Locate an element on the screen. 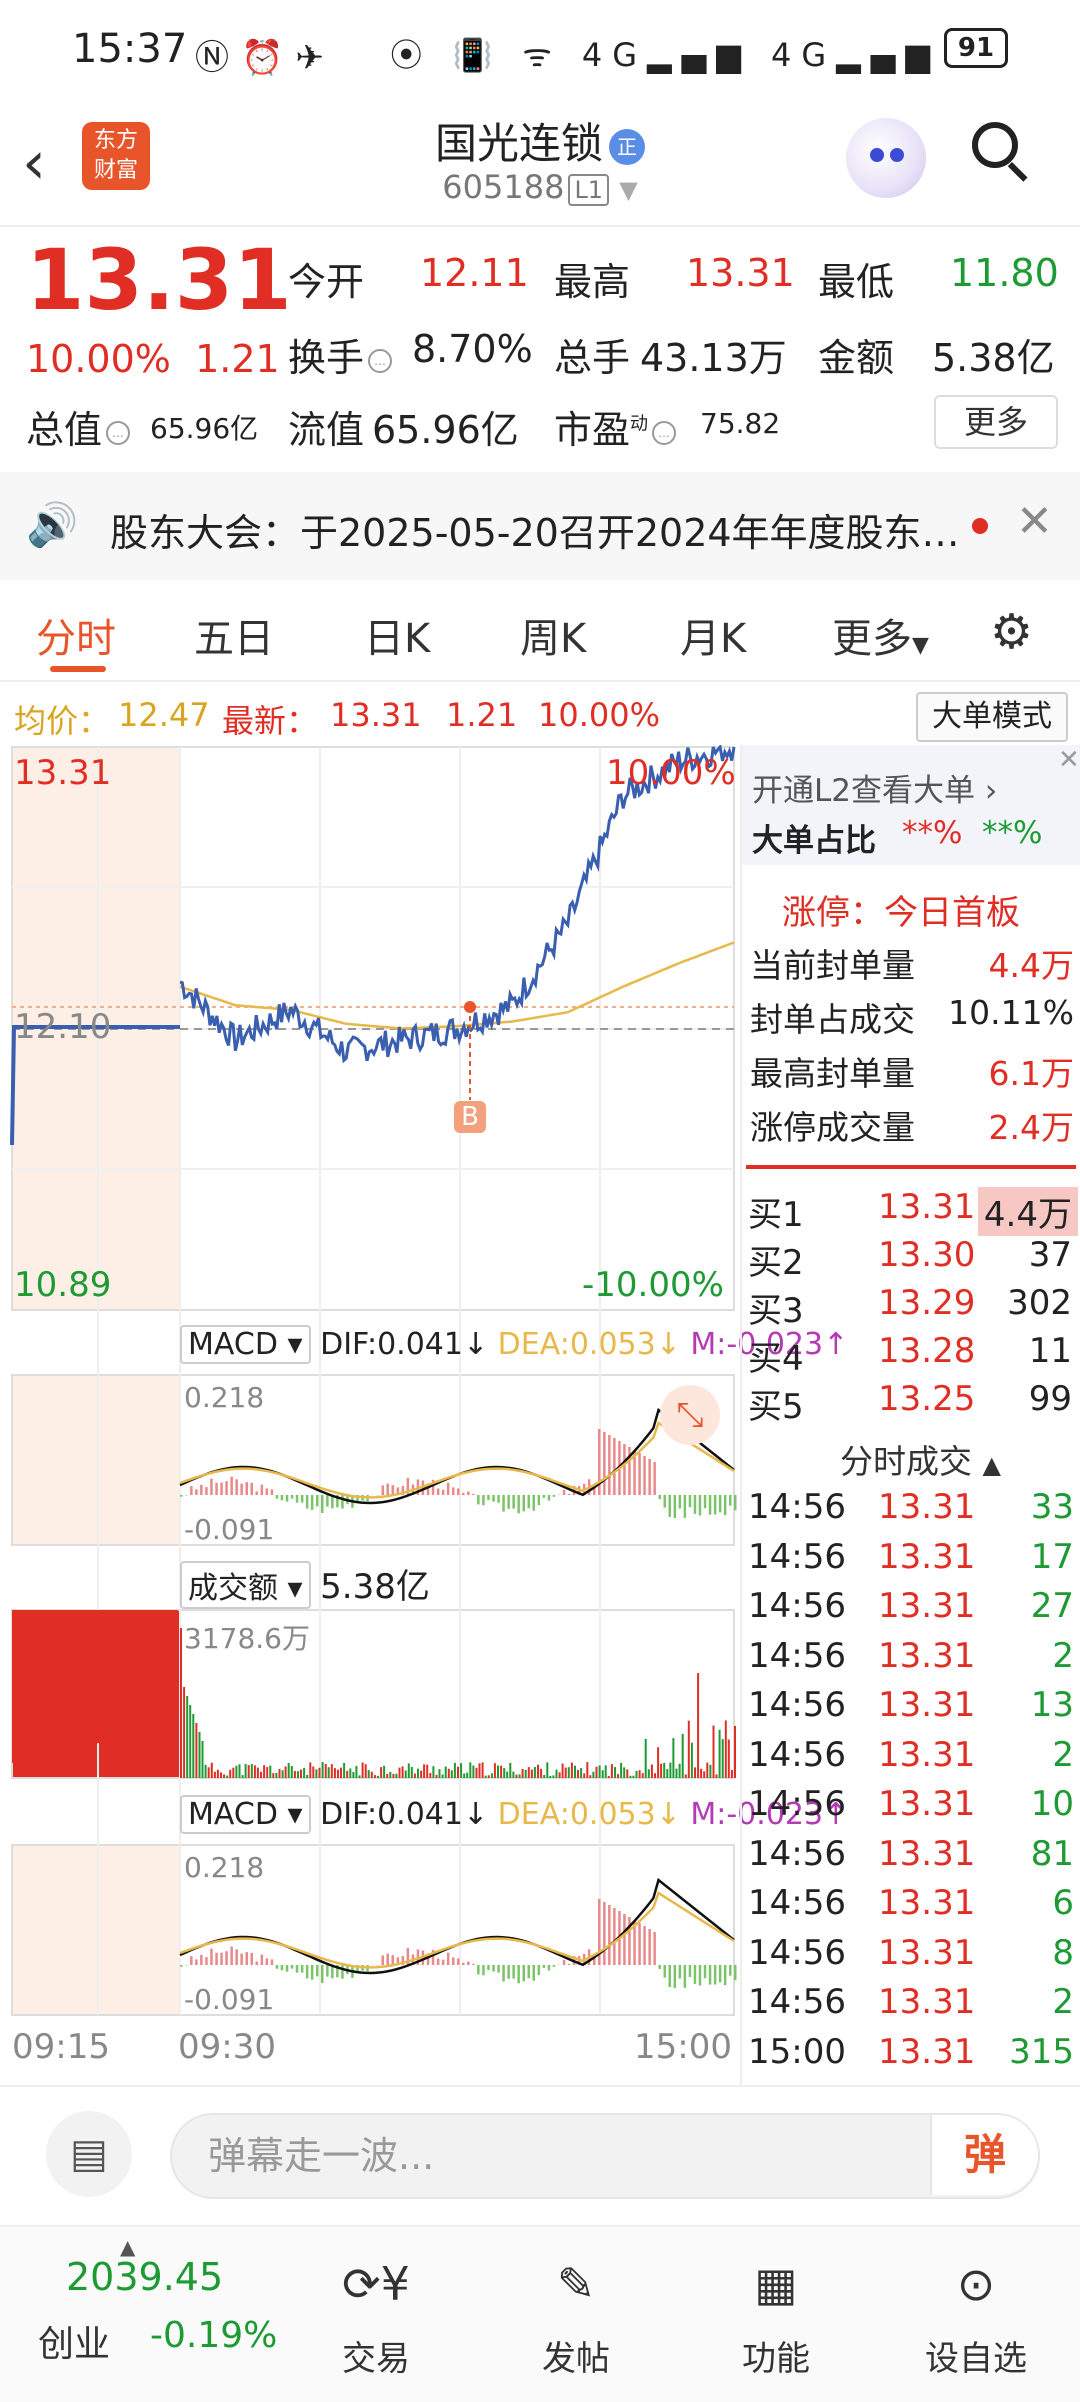 The image size is (1080, 2402). bottom-pct-label: -10.00% is located at coordinates (653, 1285).